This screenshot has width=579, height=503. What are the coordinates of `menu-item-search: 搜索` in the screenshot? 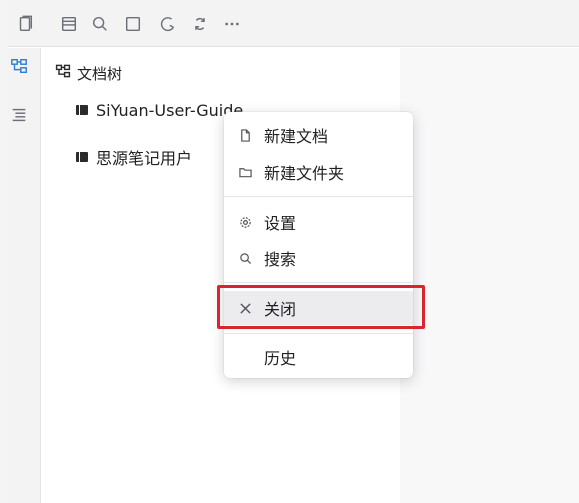 It's located at (318, 258).